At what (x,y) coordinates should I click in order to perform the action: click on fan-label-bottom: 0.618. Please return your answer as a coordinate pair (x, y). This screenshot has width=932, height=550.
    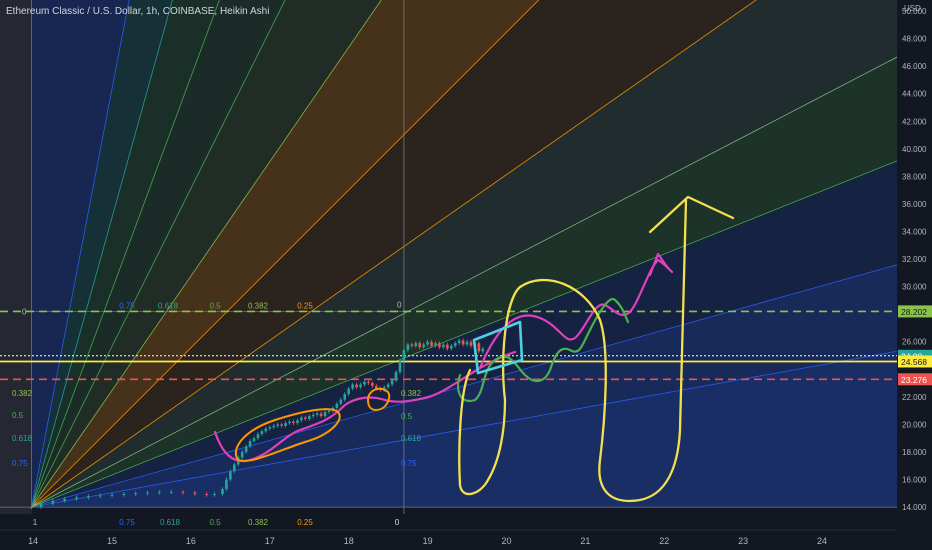
    Looking at the image, I should click on (170, 522).